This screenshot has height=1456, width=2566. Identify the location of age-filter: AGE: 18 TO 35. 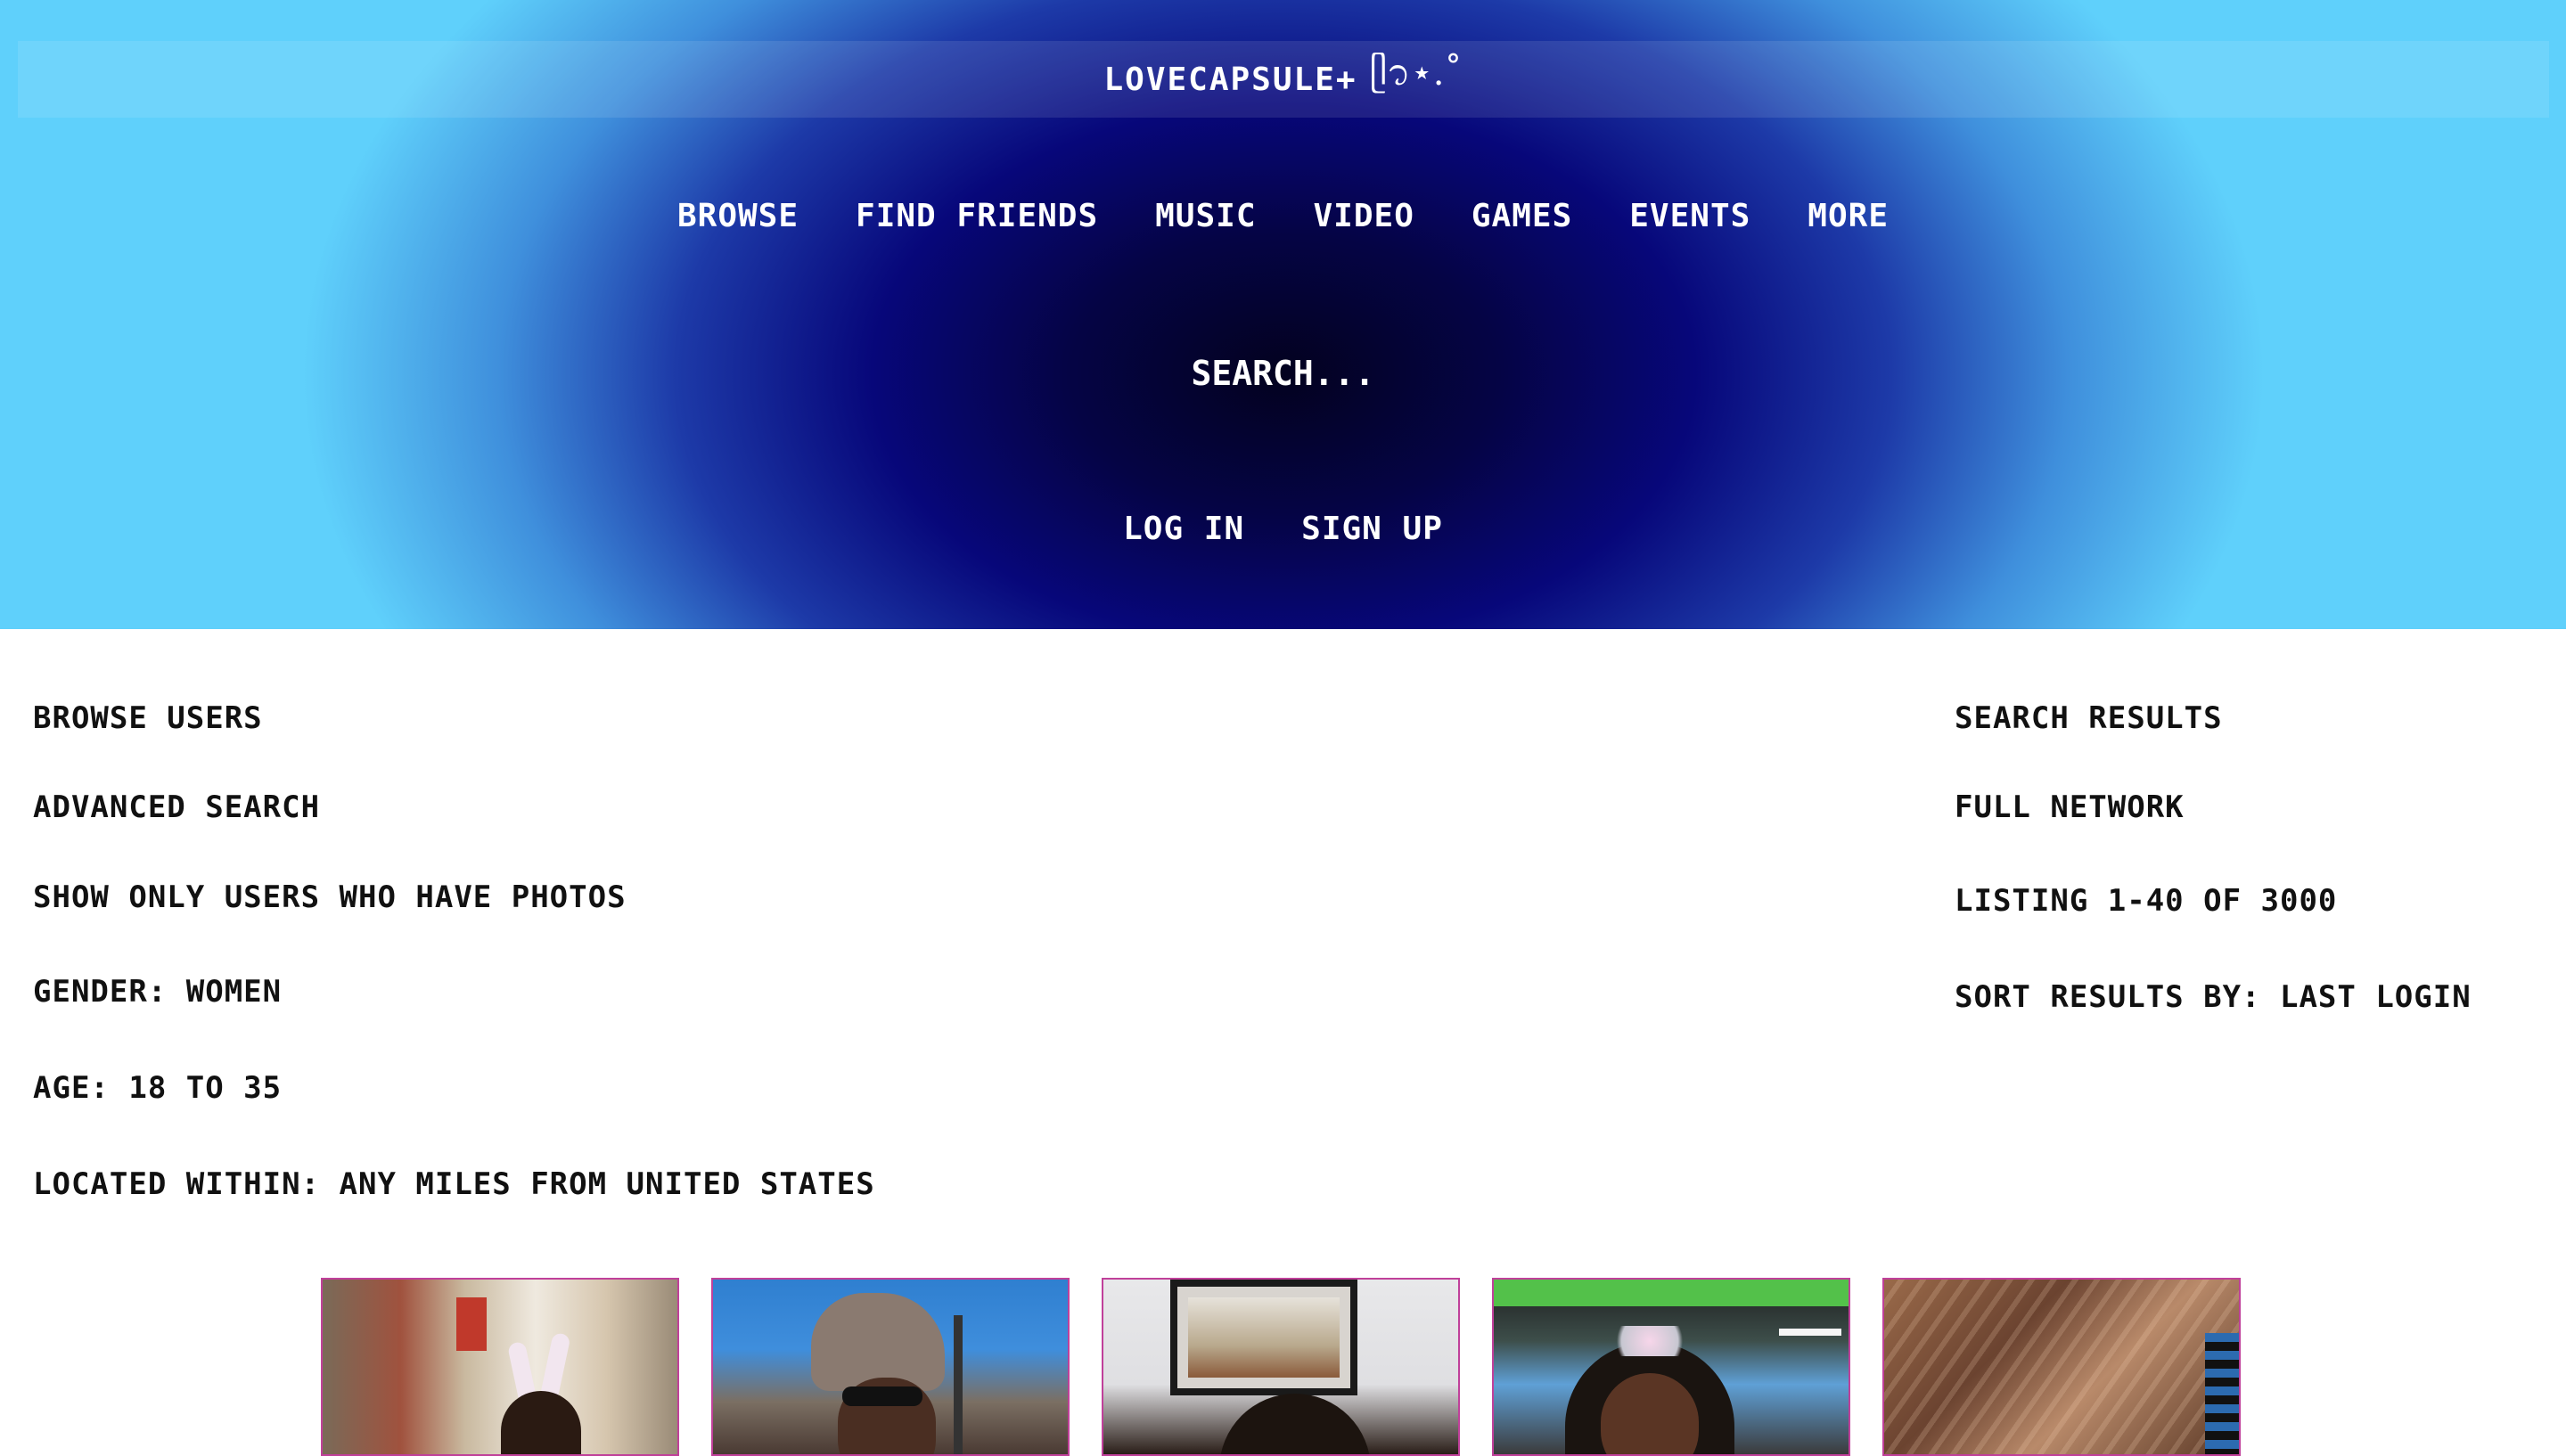
(157, 1088).